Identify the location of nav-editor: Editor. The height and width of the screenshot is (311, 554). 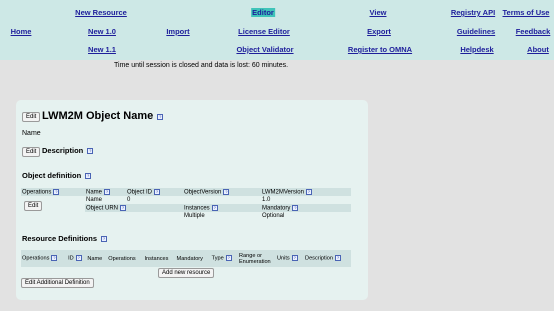
(263, 12).